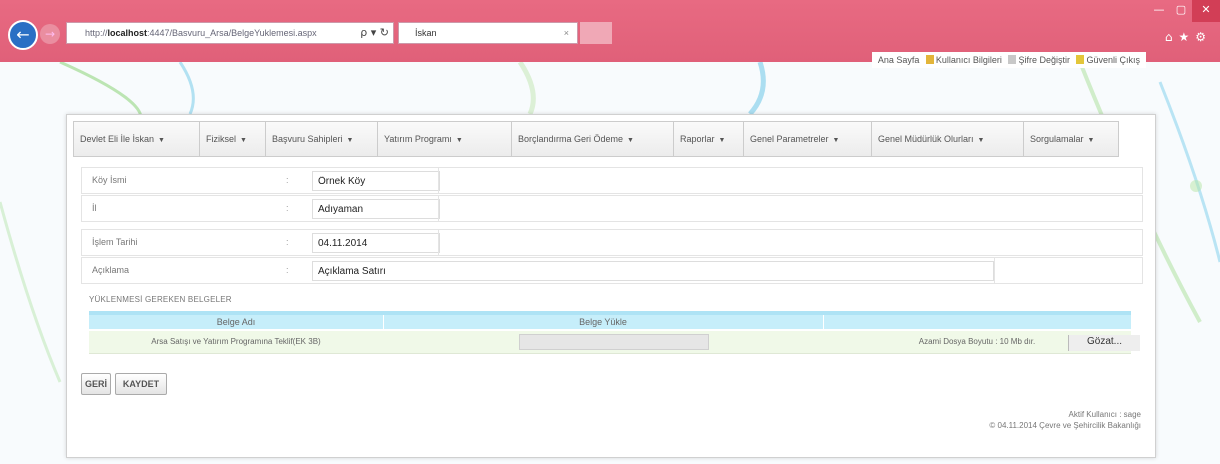  Describe the element at coordinates (111, 270) in the screenshot. I see `field-label: Açıklama` at that location.